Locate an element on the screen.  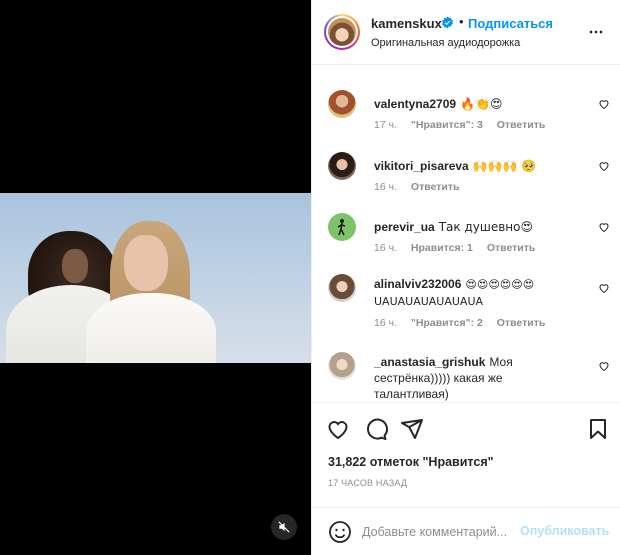
publish-button: Опубликовать is located at coordinates (564, 531).